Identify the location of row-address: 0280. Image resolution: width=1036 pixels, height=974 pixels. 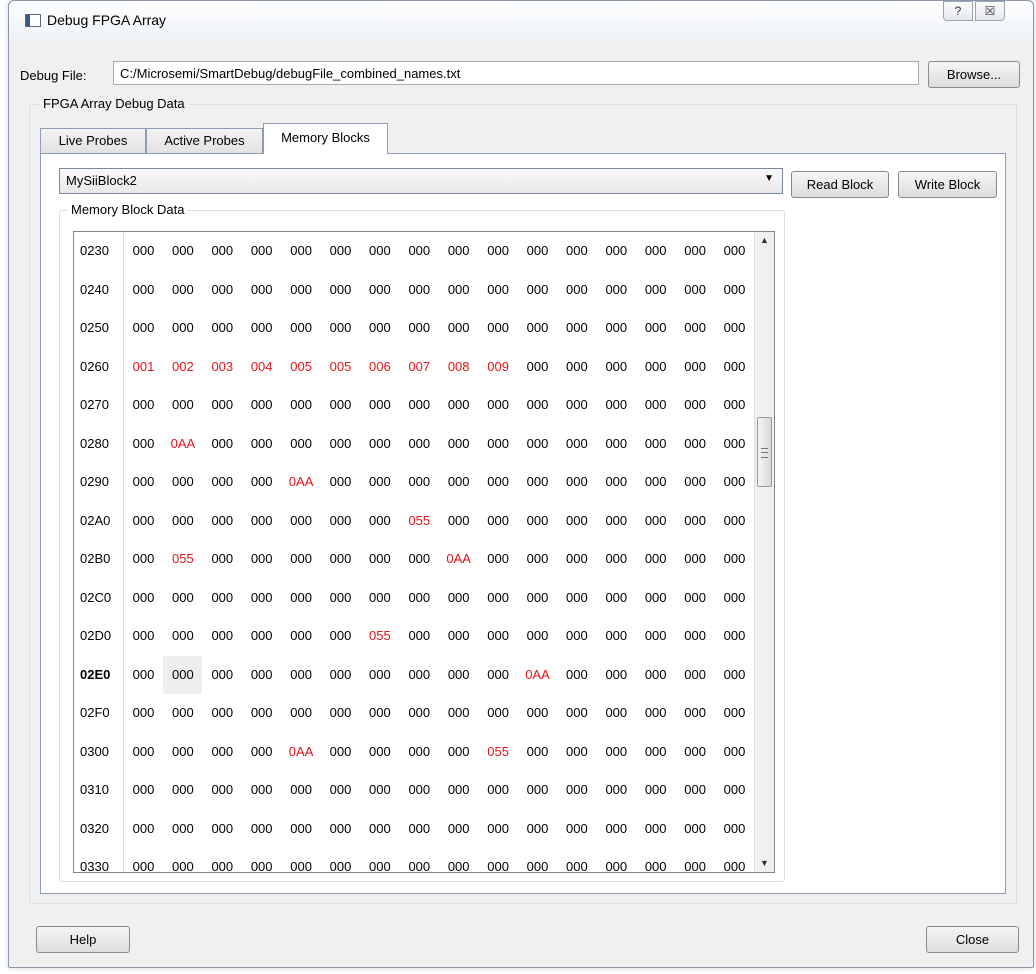
(99, 443).